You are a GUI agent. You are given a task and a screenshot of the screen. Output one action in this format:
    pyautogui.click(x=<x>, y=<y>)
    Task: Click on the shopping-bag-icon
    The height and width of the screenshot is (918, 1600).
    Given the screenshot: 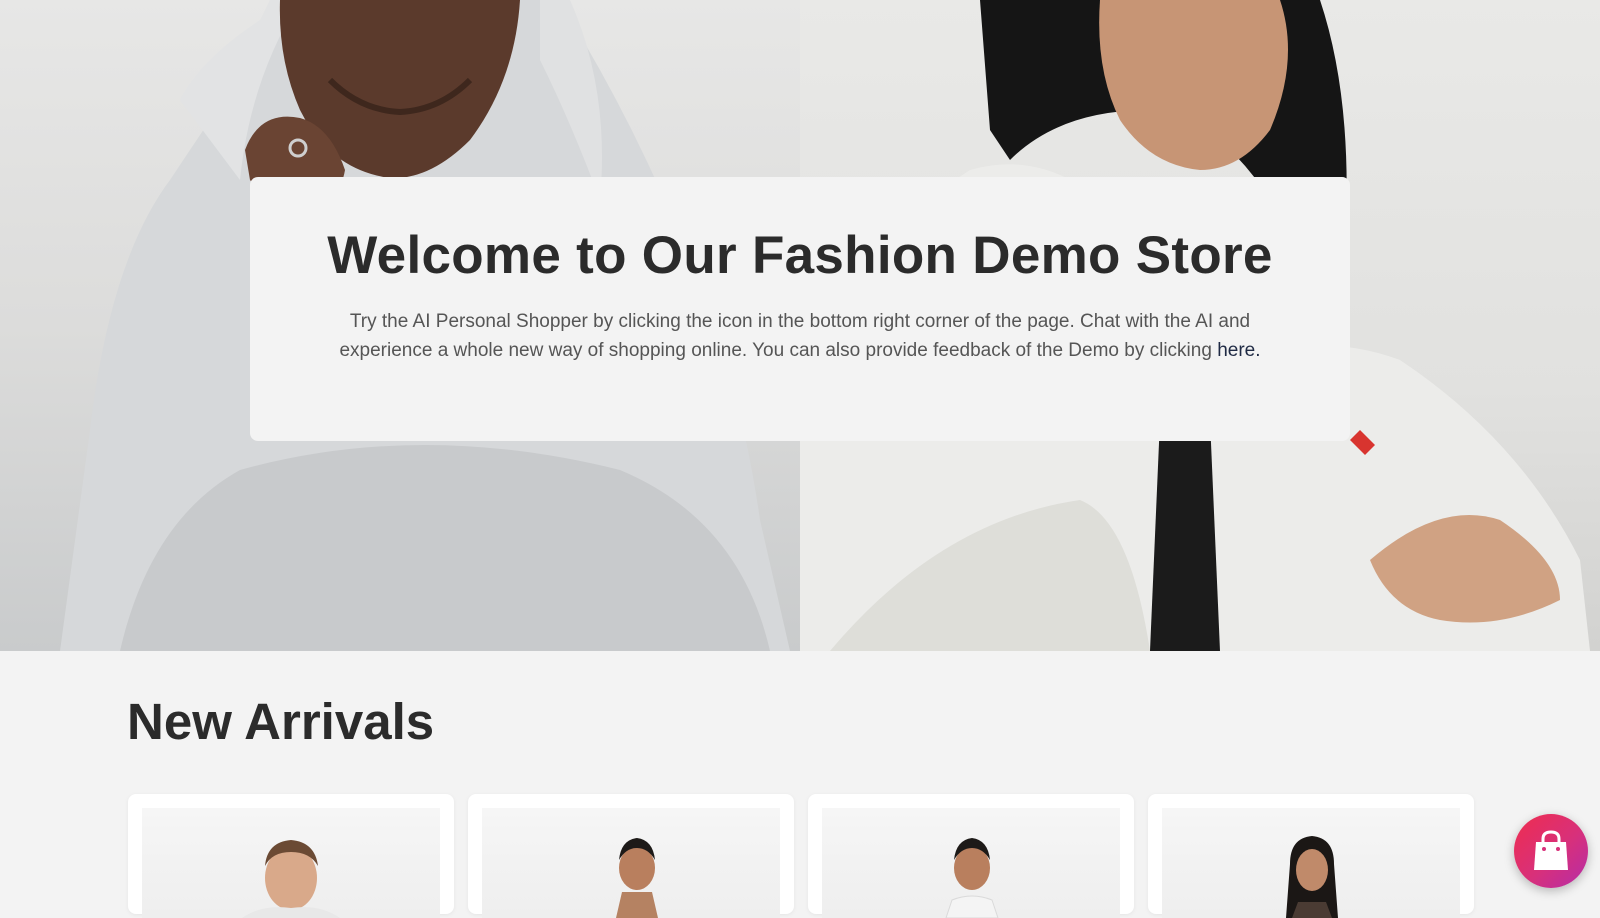 What is the action you would take?
    pyautogui.click(x=1551, y=850)
    